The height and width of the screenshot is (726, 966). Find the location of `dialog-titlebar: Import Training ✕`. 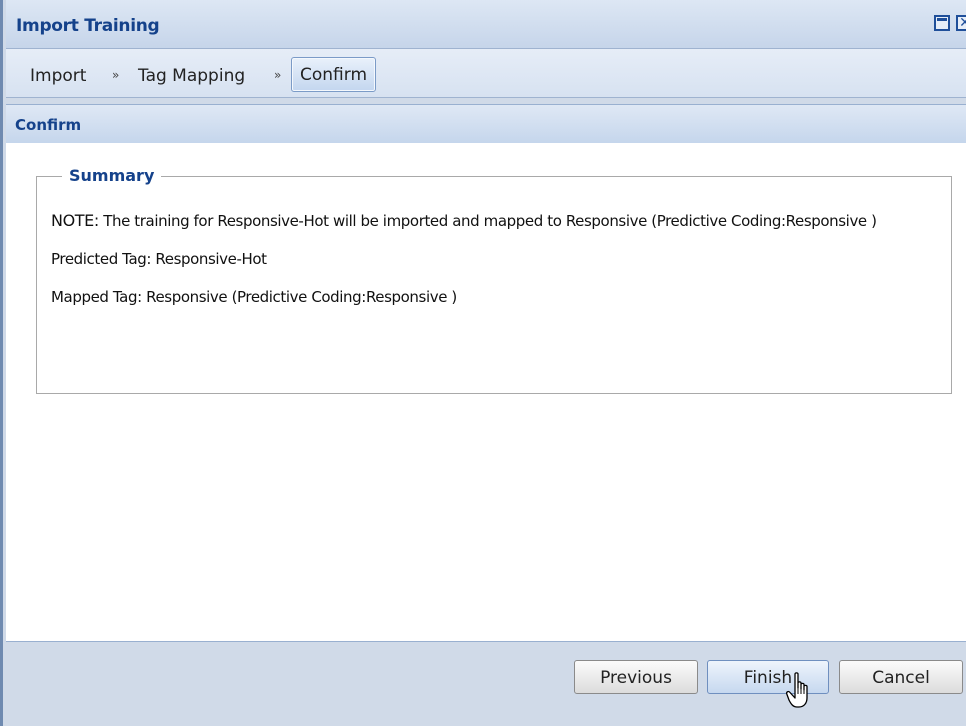

dialog-titlebar: Import Training ✕ is located at coordinates (486, 24).